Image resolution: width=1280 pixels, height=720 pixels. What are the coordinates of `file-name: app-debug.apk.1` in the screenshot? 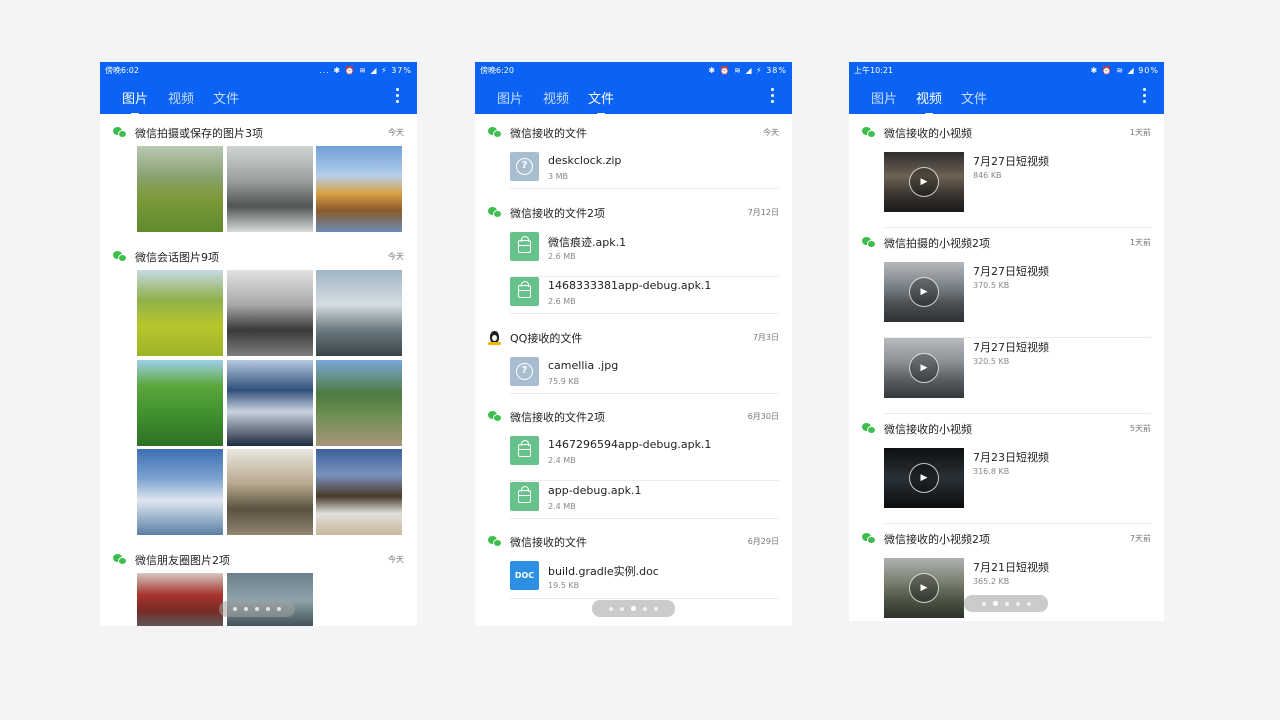 It's located at (595, 490).